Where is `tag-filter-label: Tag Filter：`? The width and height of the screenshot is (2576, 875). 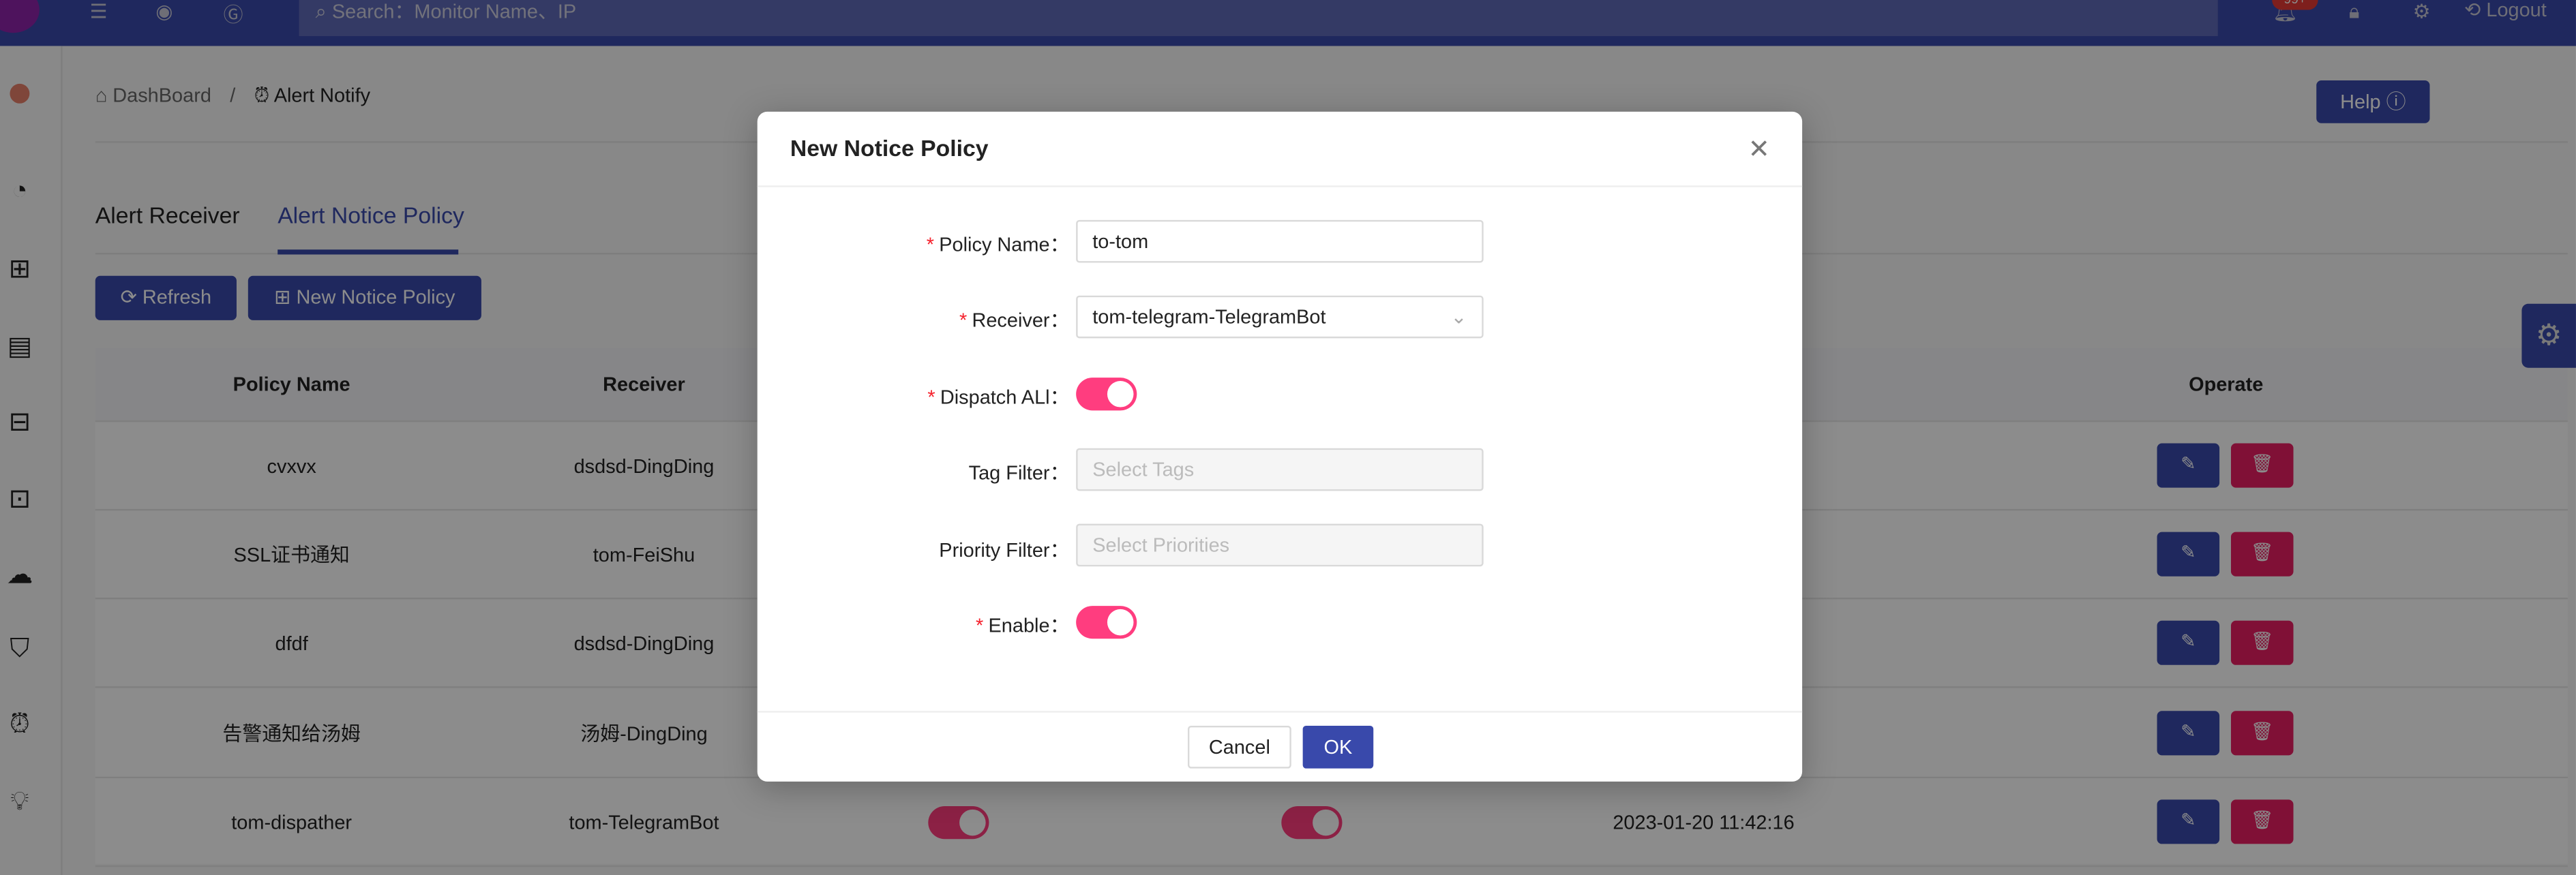
tag-filter-label: Tag Filter： is located at coordinates (1019, 473).